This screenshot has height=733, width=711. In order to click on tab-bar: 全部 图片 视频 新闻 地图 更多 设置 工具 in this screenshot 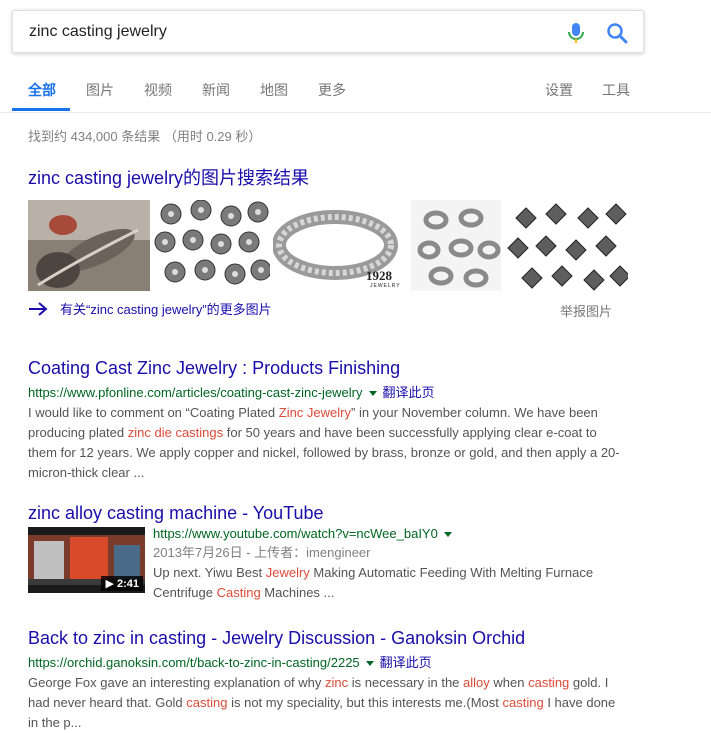, I will do `click(355, 87)`.